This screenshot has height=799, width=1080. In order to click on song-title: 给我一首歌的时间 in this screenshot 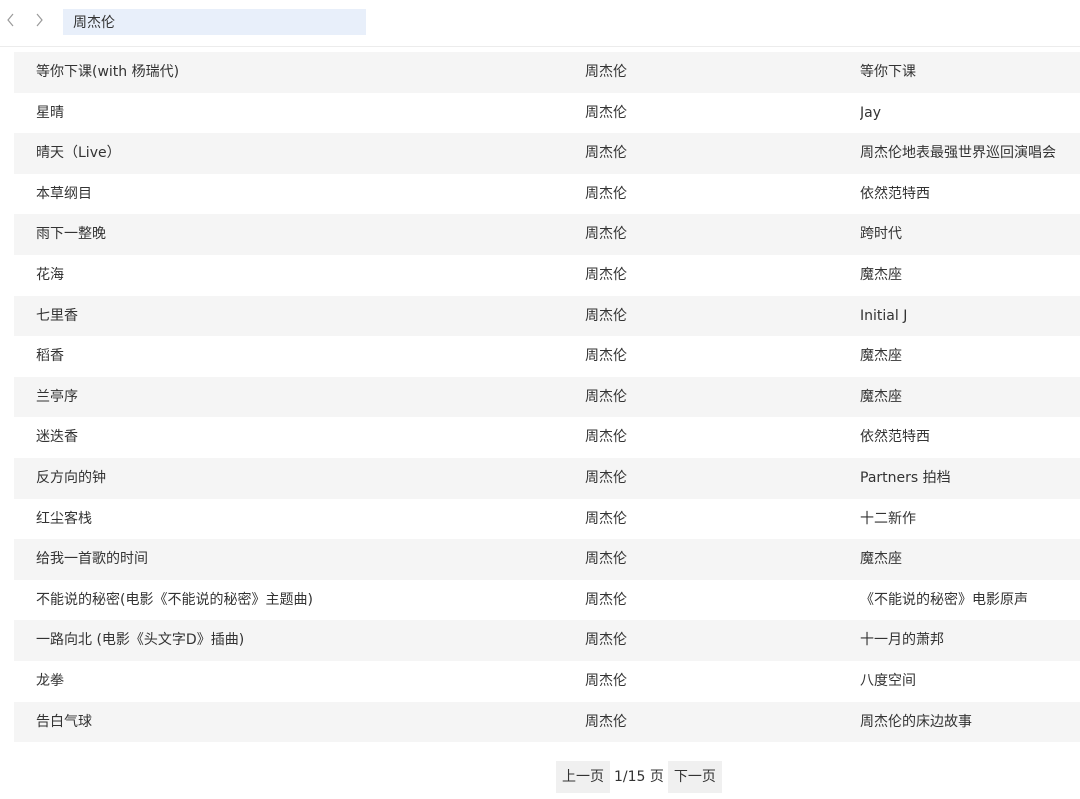, I will do `click(92, 559)`.